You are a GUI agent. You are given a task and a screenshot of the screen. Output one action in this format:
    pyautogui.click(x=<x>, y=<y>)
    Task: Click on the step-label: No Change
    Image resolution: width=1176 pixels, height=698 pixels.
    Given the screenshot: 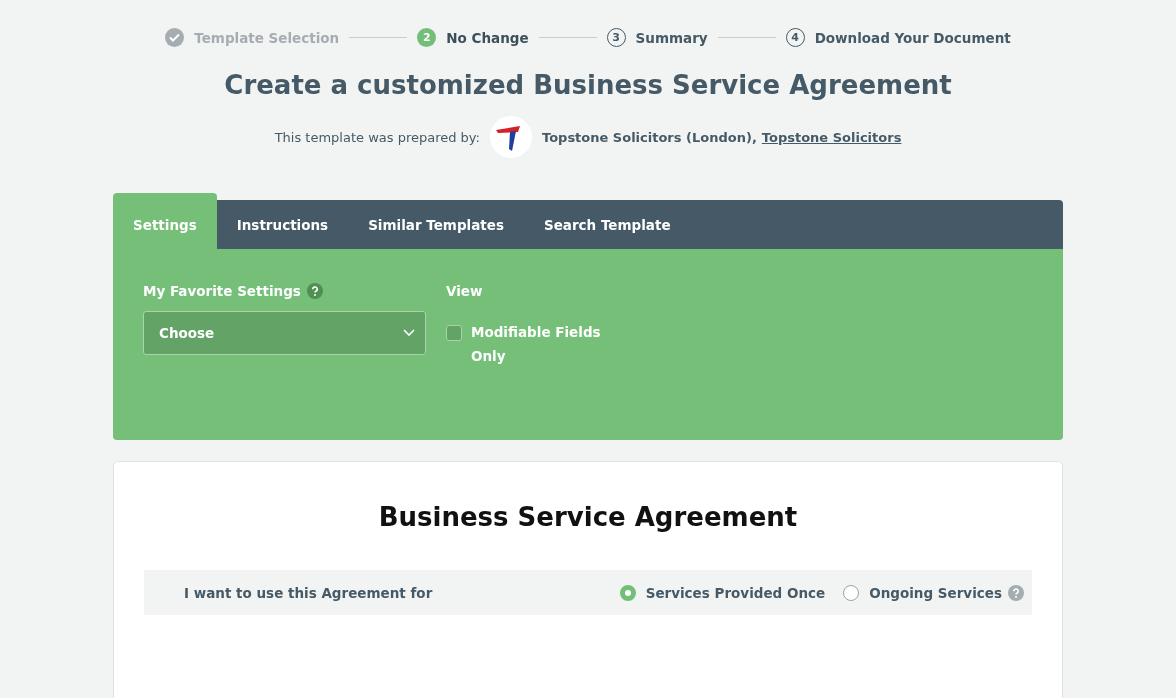 What is the action you would take?
    pyautogui.click(x=487, y=37)
    